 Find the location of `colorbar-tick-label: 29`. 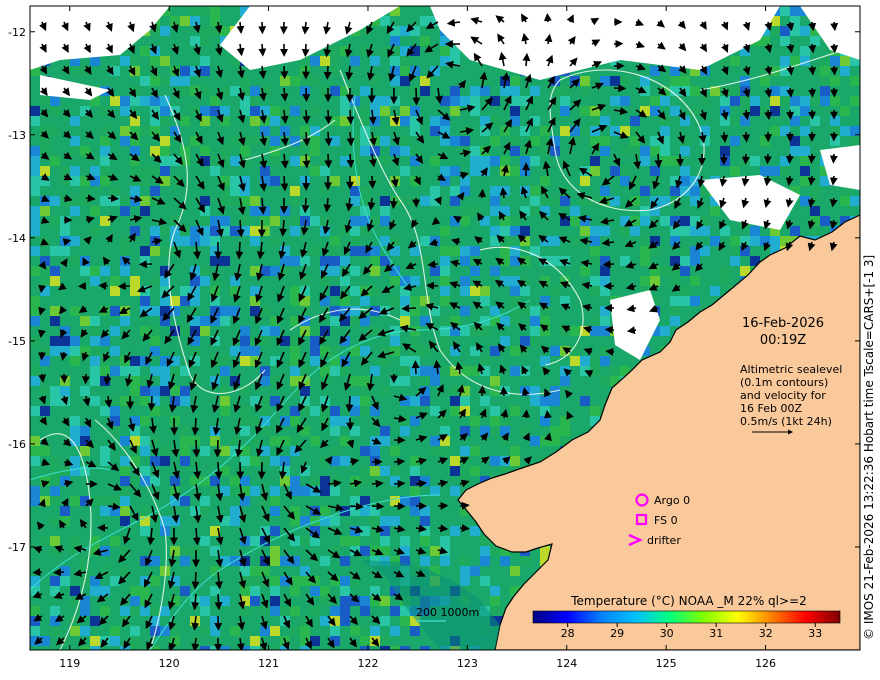

colorbar-tick-label: 29 is located at coordinates (617, 633).